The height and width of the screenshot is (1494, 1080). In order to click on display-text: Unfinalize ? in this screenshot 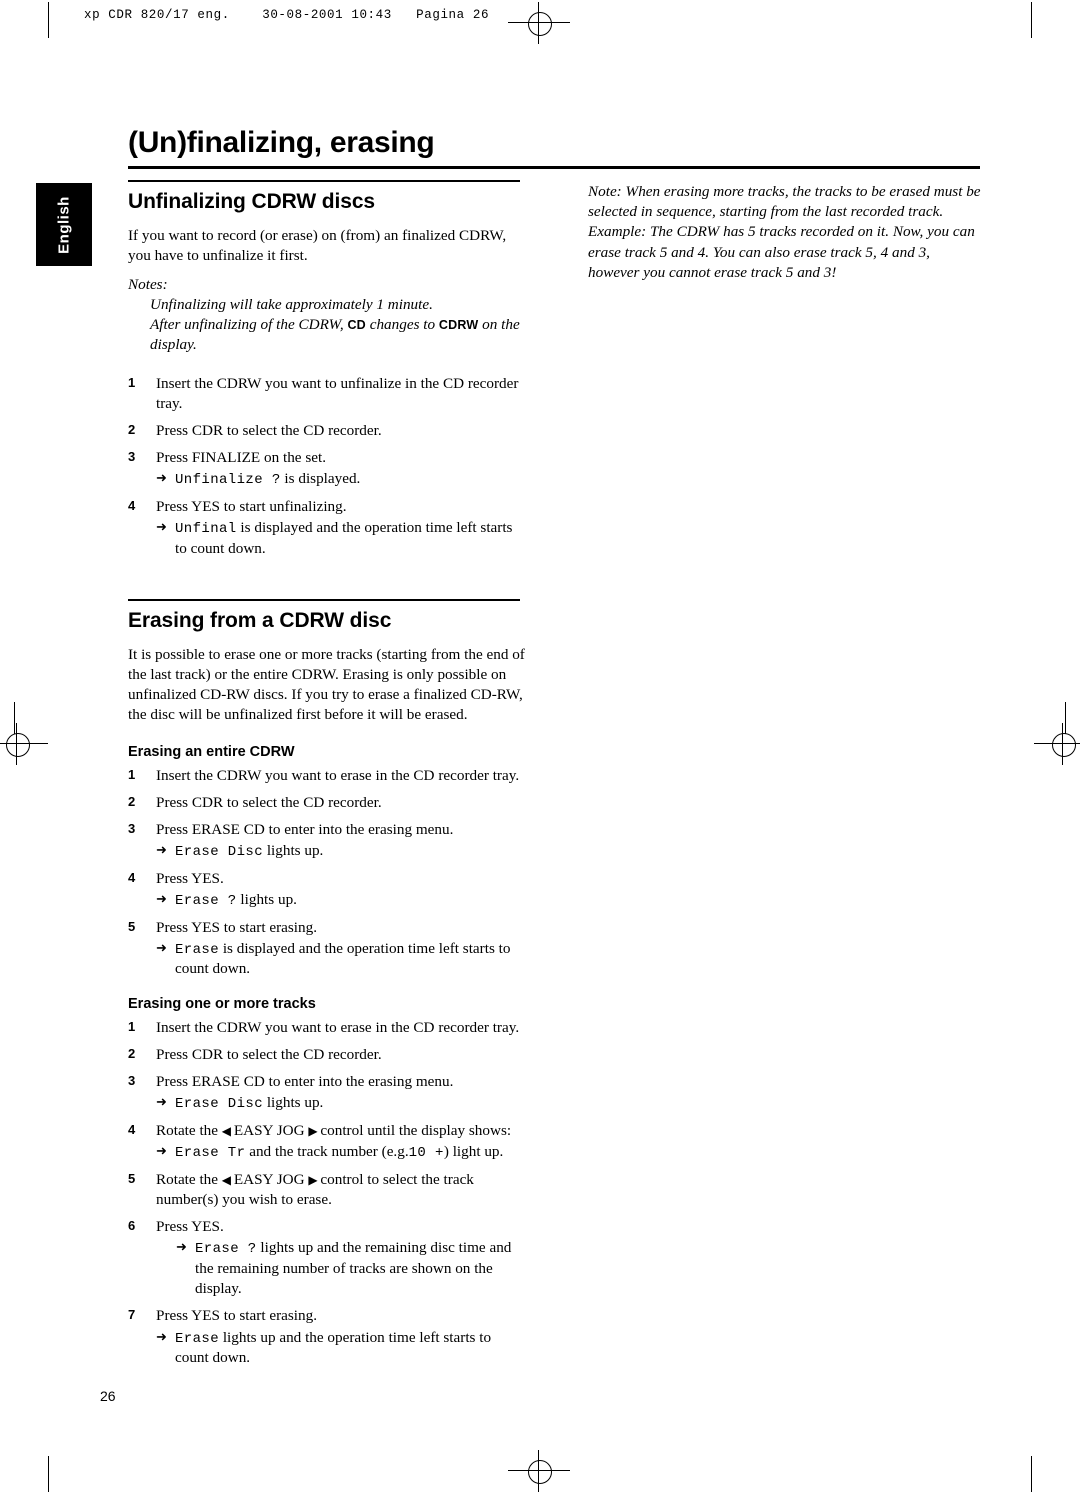, I will do `click(228, 480)`.